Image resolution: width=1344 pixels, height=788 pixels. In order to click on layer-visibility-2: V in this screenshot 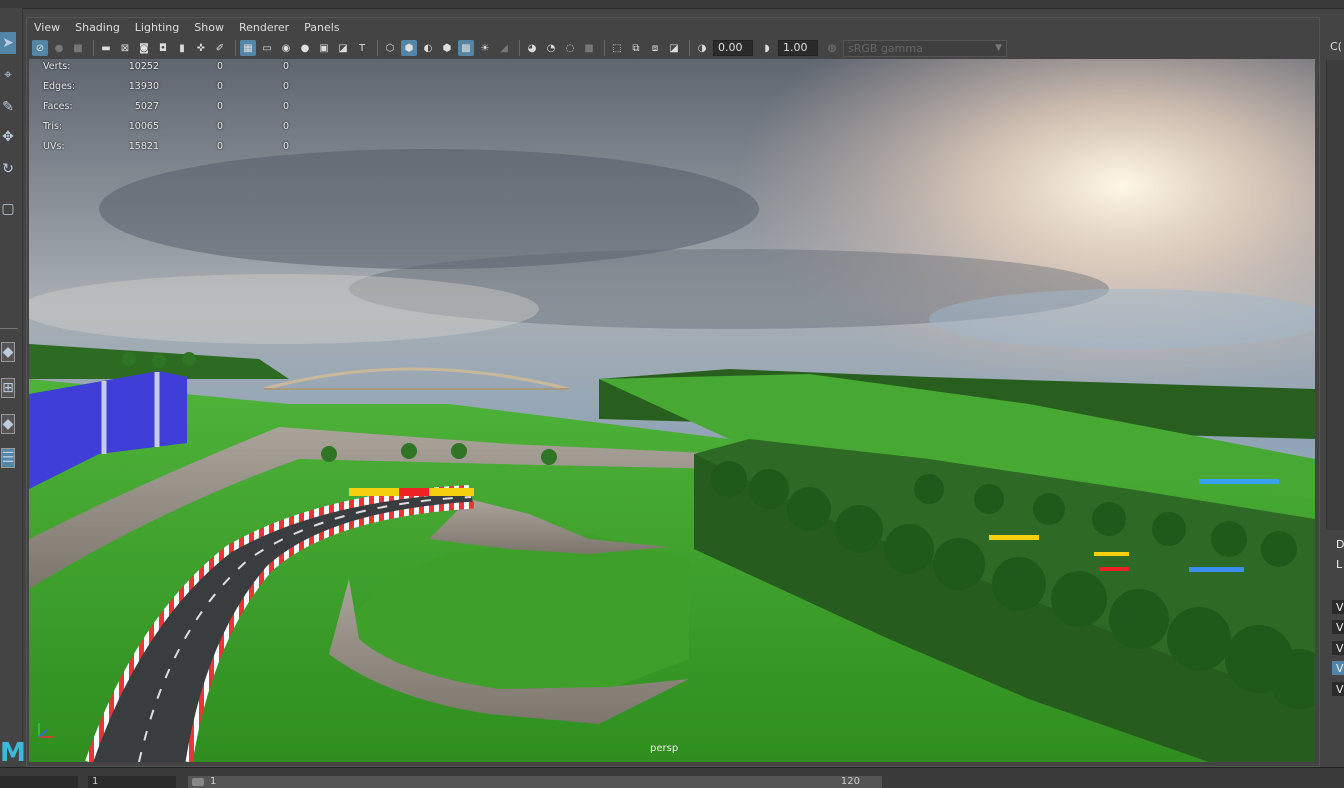, I will do `click(1340, 627)`.